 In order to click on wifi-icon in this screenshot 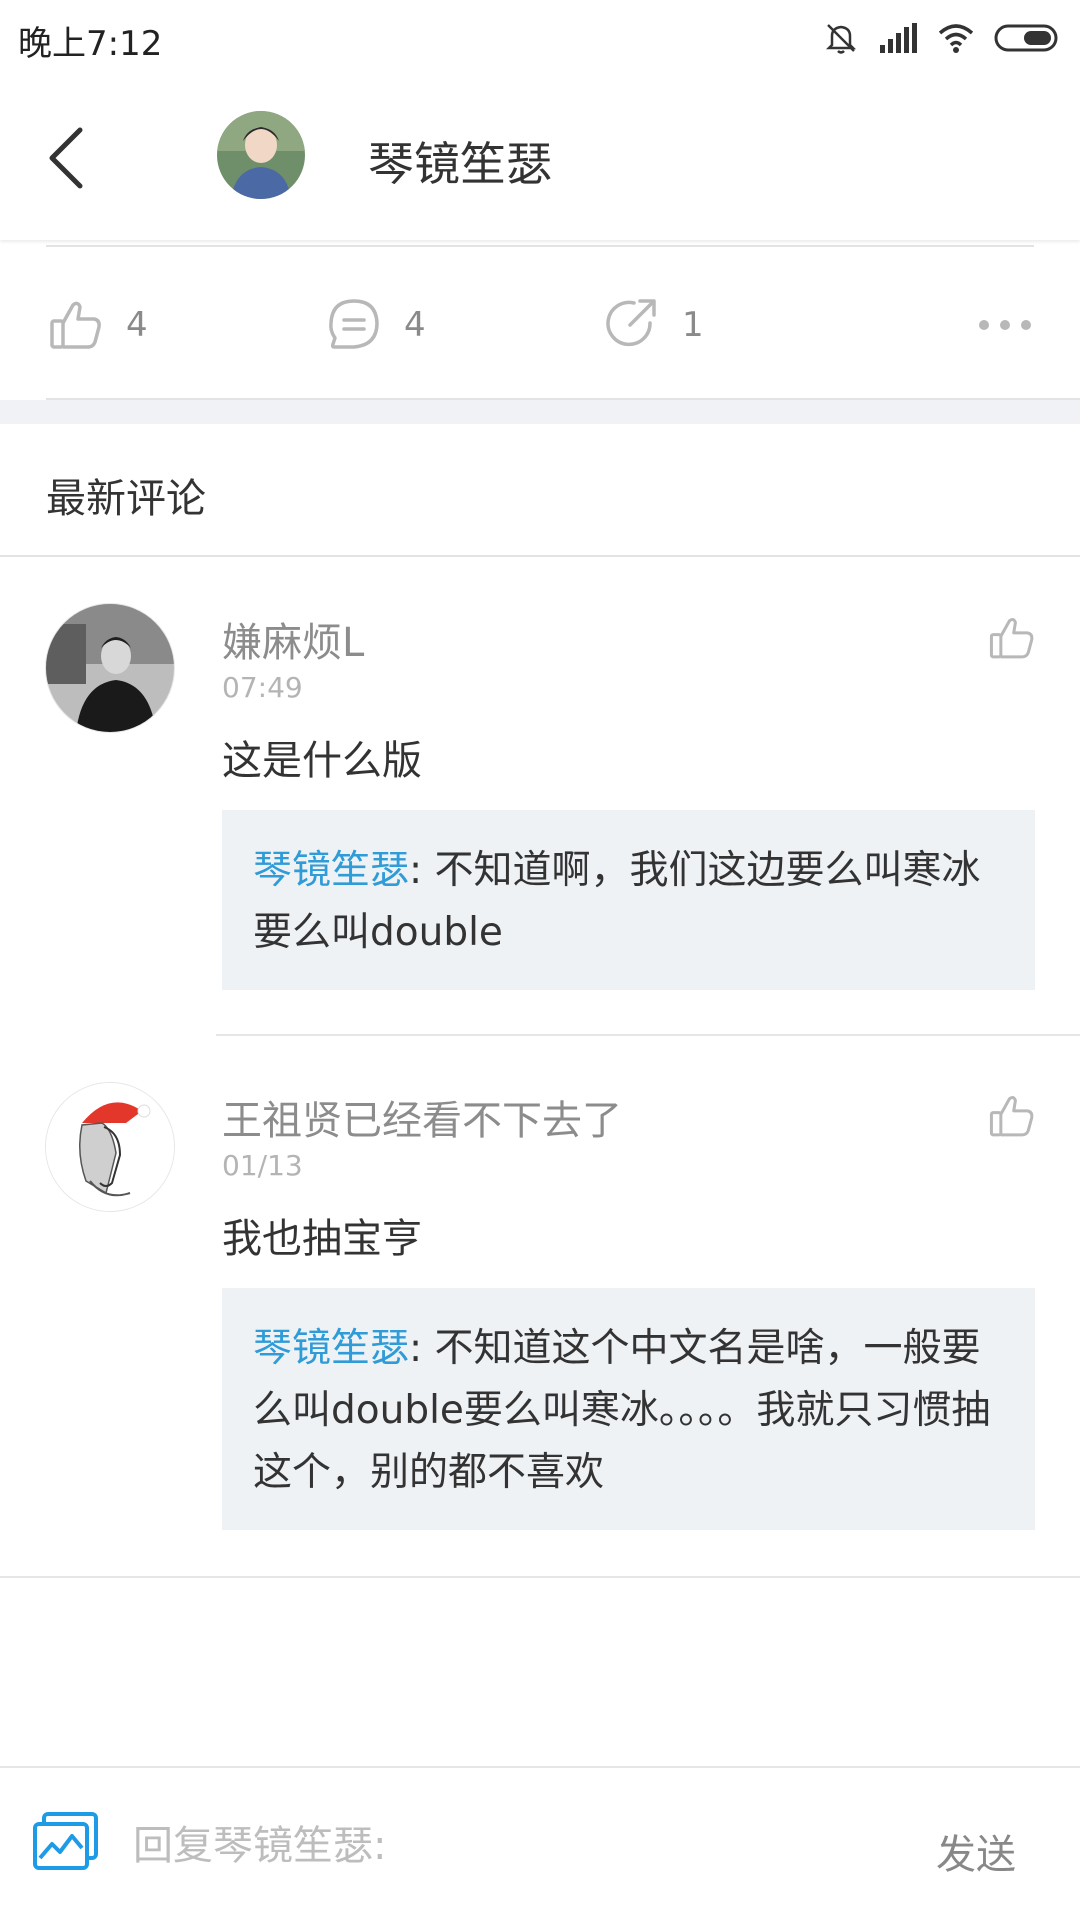, I will do `click(956, 38)`.